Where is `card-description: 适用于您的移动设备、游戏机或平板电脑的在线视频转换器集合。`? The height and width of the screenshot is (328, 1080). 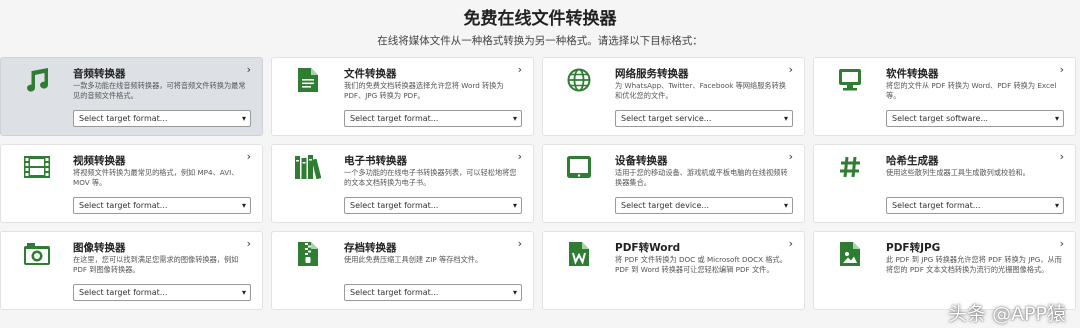 card-description: 适用于您的移动设备、游戏机或平板电脑的在线视频转换器集合。 is located at coordinates (701, 177).